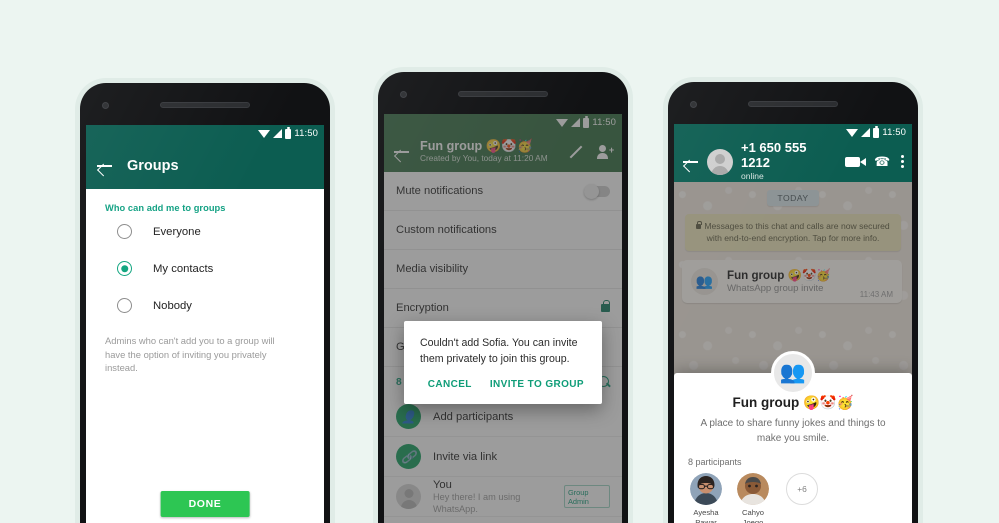 Image resolution: width=999 pixels, height=523 pixels. What do you see at coordinates (124, 268) in the screenshot?
I see `radio-my-contacts-icon` at bounding box center [124, 268].